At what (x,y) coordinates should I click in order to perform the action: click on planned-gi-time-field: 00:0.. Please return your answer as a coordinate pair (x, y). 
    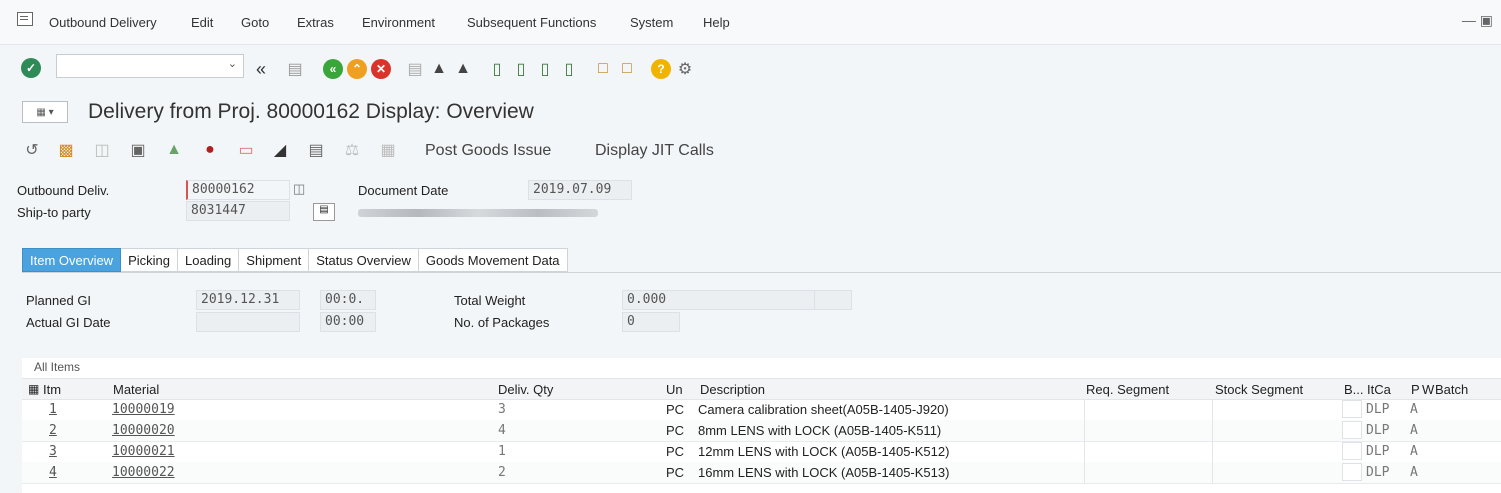
    Looking at the image, I should click on (348, 300).